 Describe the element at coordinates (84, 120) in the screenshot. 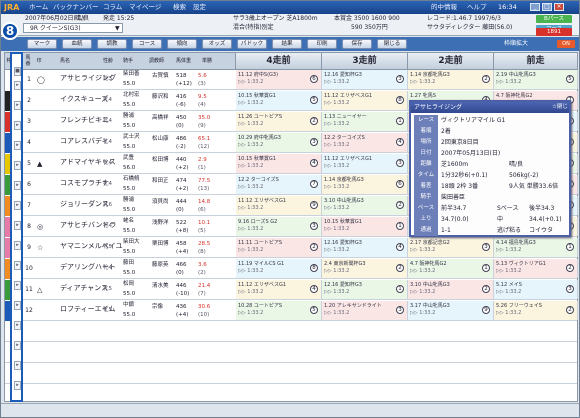

I see `horse-name: フレンチビキニ` at that location.